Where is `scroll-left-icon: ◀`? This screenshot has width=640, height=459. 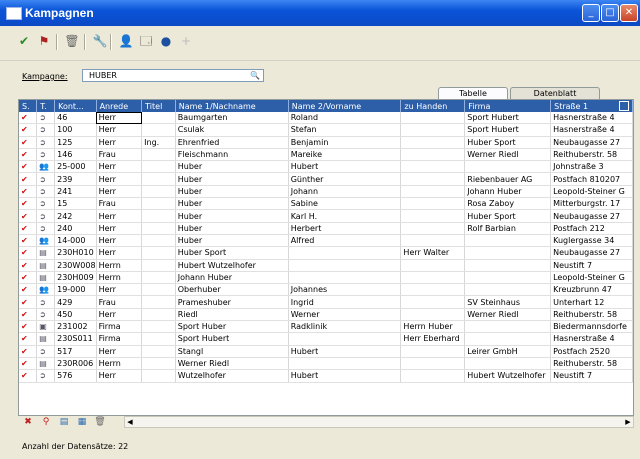 scroll-left-icon: ◀ is located at coordinates (130, 422).